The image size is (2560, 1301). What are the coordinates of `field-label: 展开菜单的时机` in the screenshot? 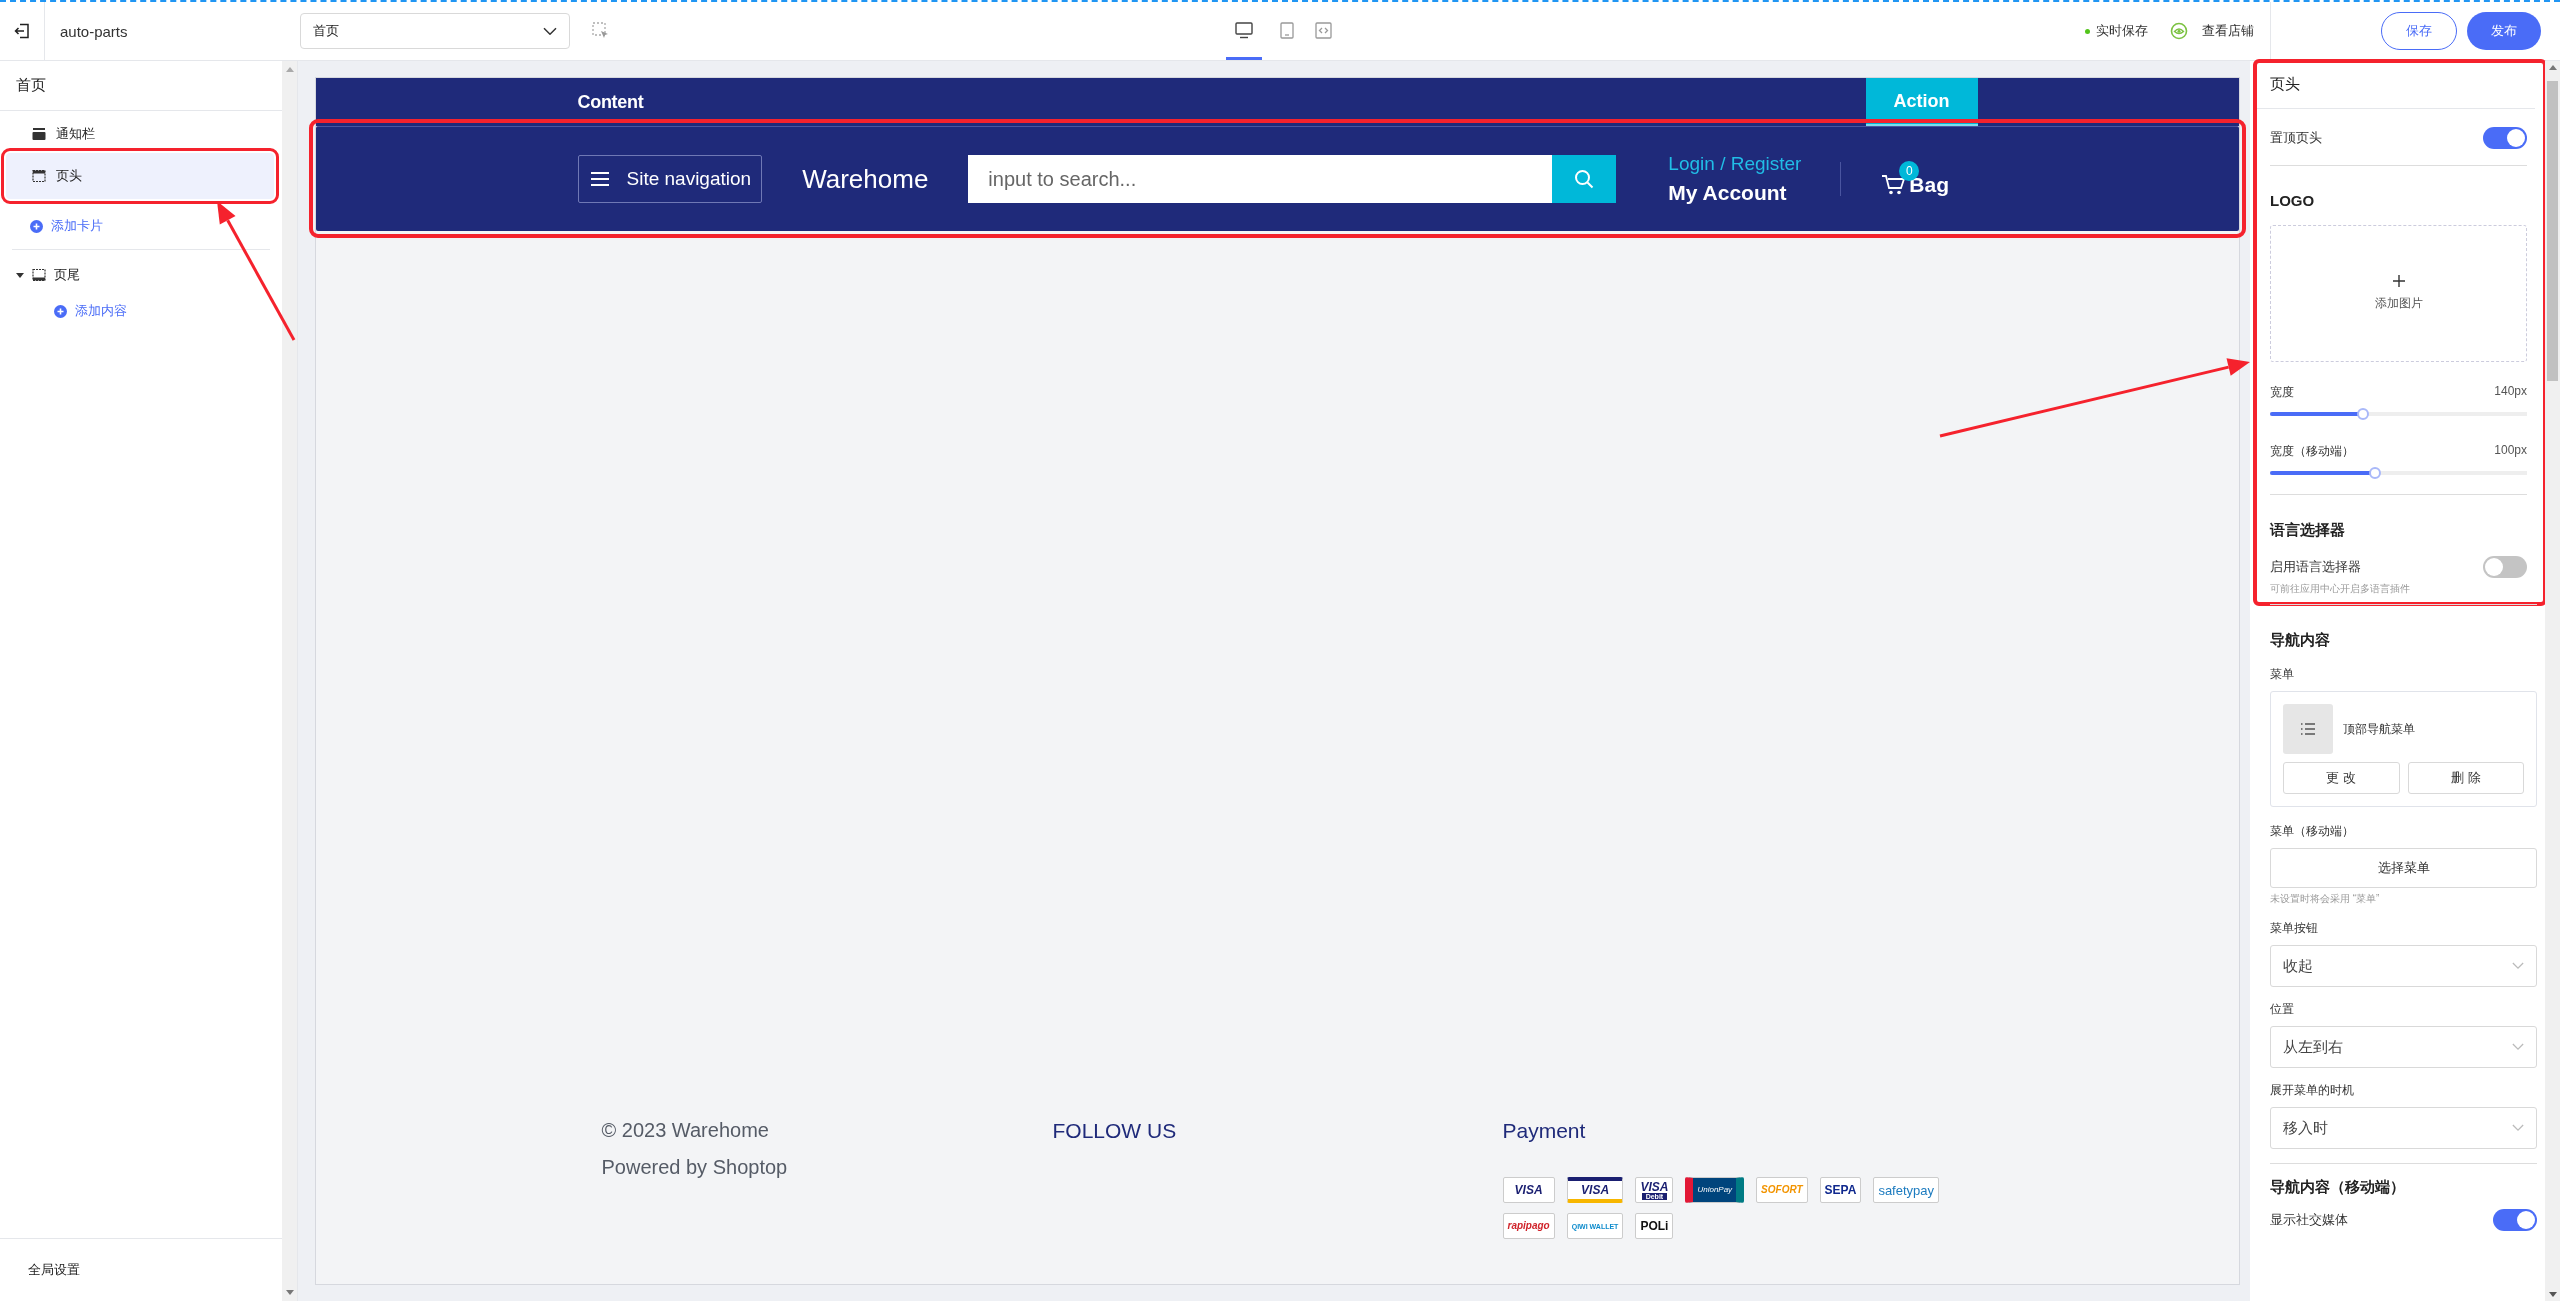 It's located at (2312, 1090).